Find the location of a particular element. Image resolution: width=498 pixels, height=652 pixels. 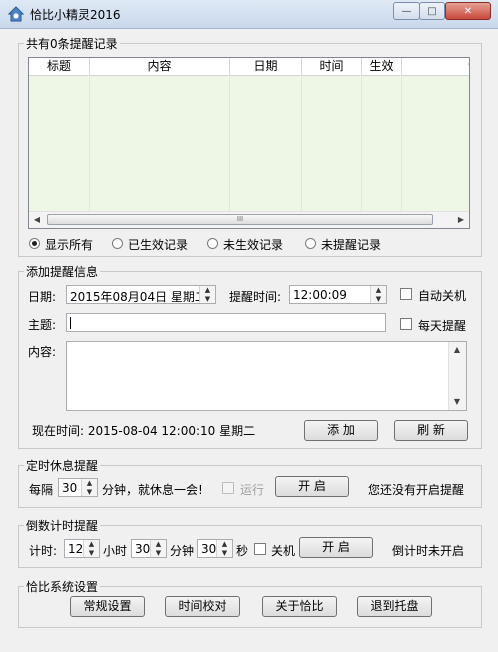

subject-input is located at coordinates (226, 322).